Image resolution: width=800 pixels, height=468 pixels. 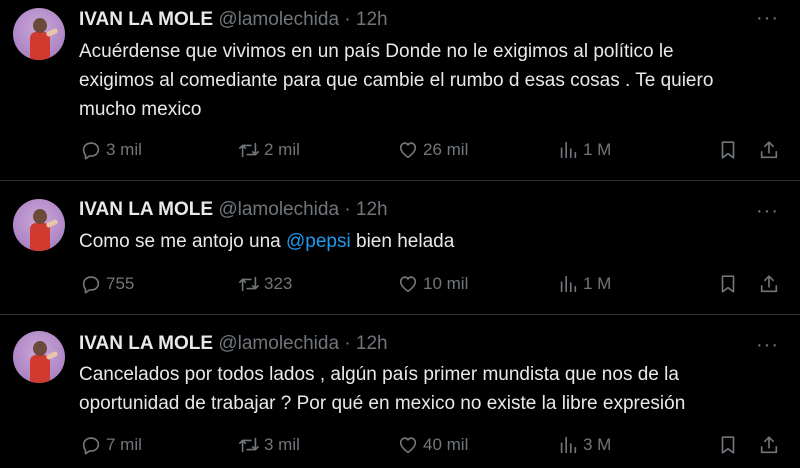 I want to click on retweet-count: 2 mil, so click(x=282, y=149).